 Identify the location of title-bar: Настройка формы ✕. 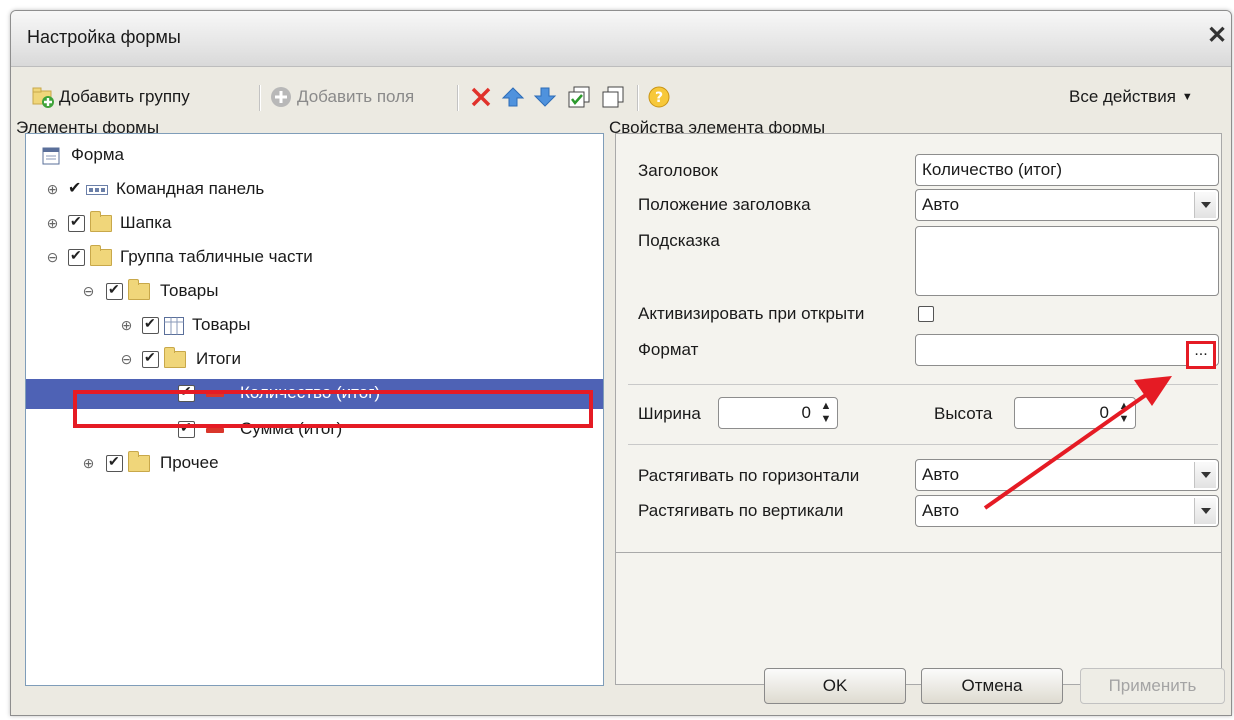
(621, 39).